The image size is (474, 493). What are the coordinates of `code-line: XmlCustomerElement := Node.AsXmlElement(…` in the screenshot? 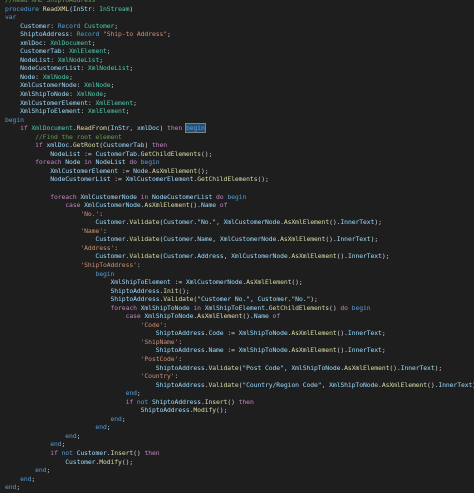 It's located at (238, 171).